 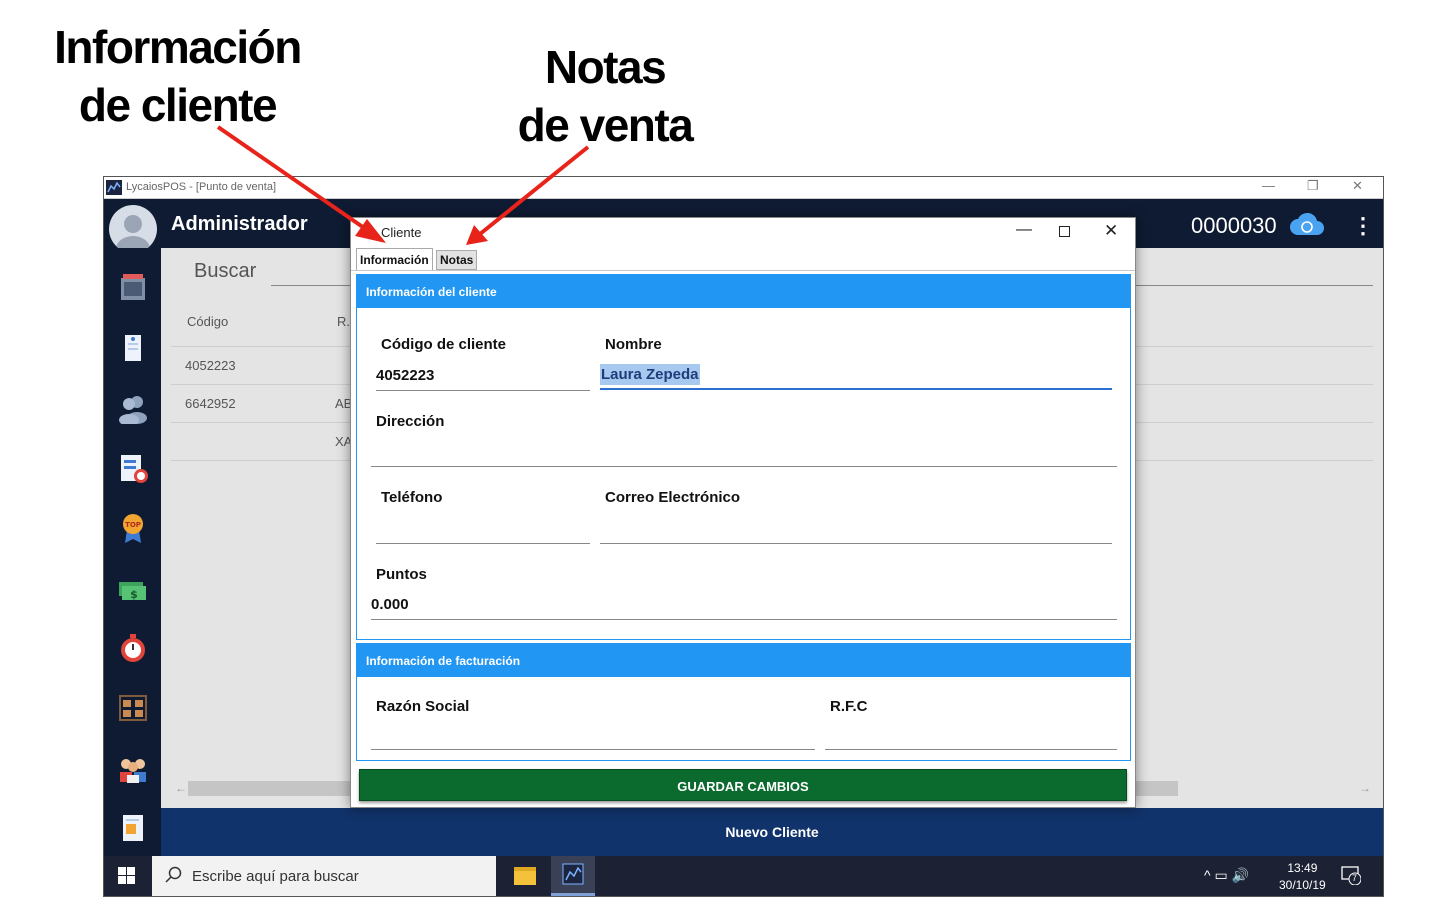 I want to click on system-tray-icons: ^ ▭ 🔊, so click(x=1226, y=875).